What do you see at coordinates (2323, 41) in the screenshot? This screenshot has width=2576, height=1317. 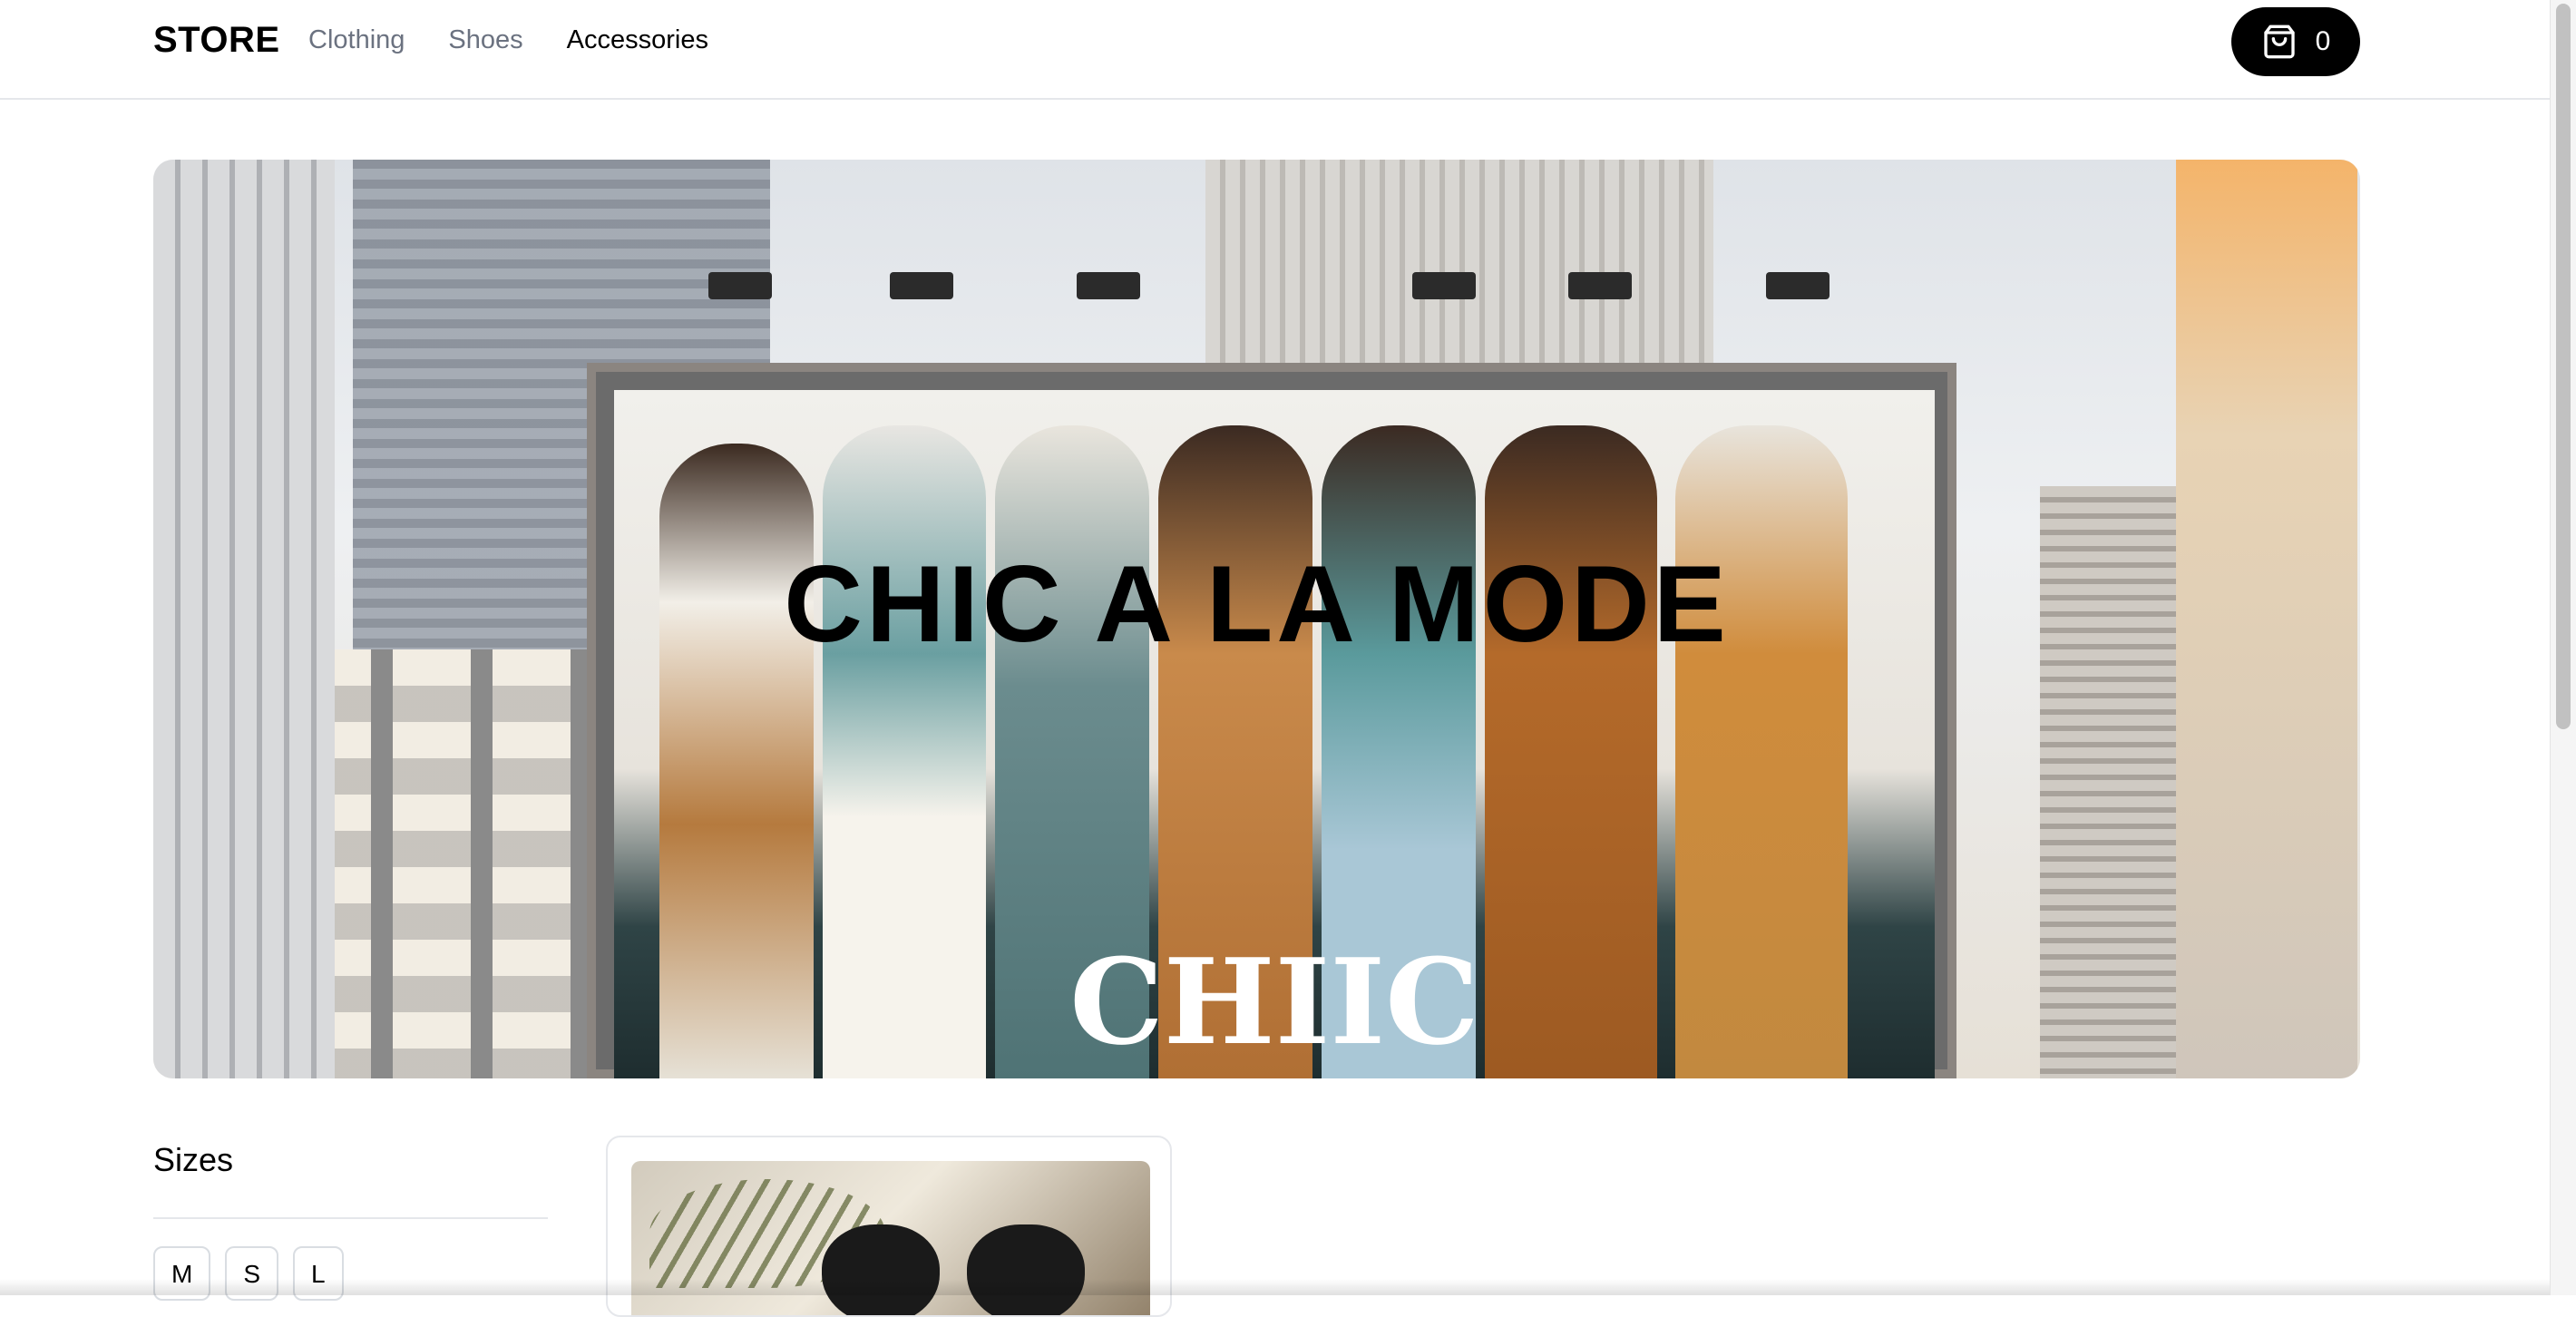 I see `cart-count: 0` at bounding box center [2323, 41].